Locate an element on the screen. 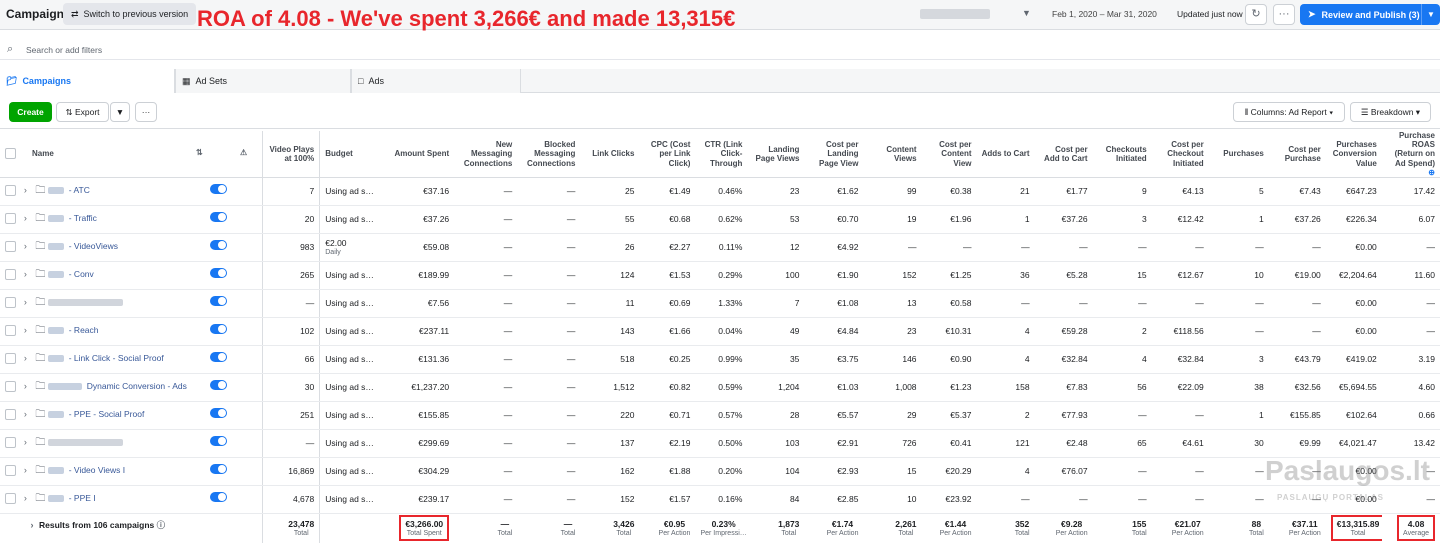 The image size is (1440, 543). column-header: Checkouts Initiated is located at coordinates (1122, 154).